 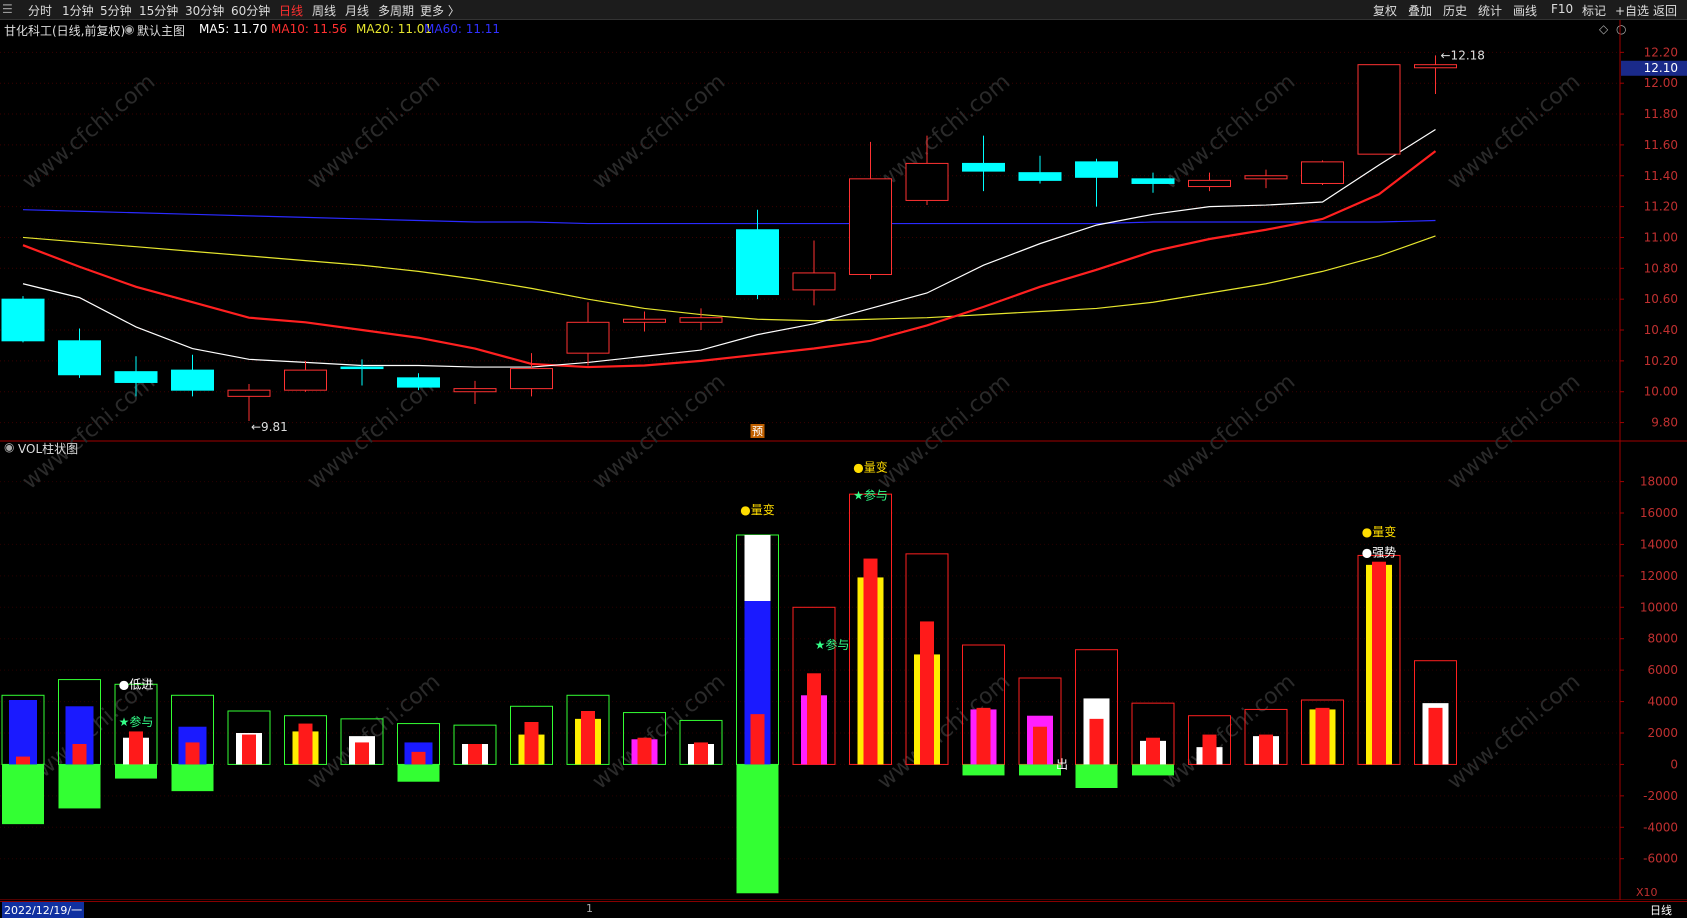 I want to click on vol-scale-label: X10, so click(x=1647, y=892).